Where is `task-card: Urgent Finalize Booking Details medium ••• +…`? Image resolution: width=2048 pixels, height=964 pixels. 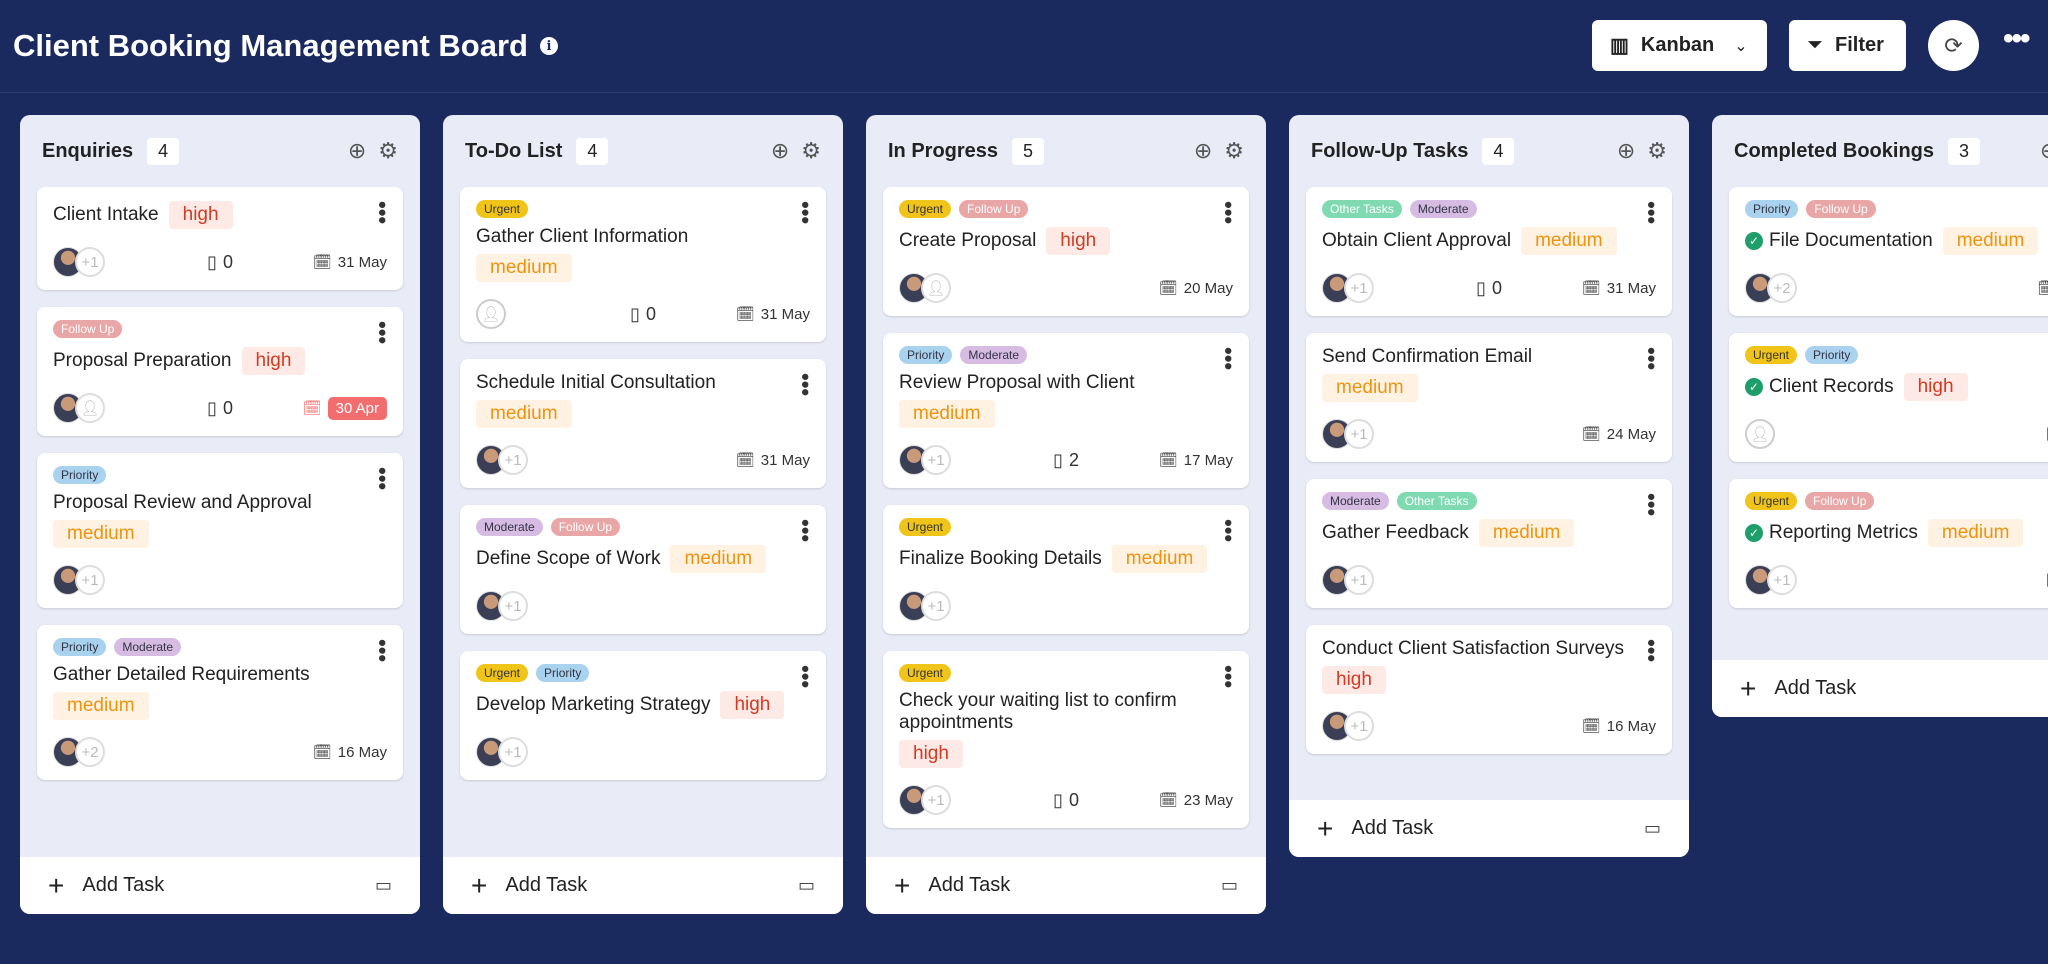 task-card: Urgent Finalize Booking Details medium ••• +… is located at coordinates (1066, 569).